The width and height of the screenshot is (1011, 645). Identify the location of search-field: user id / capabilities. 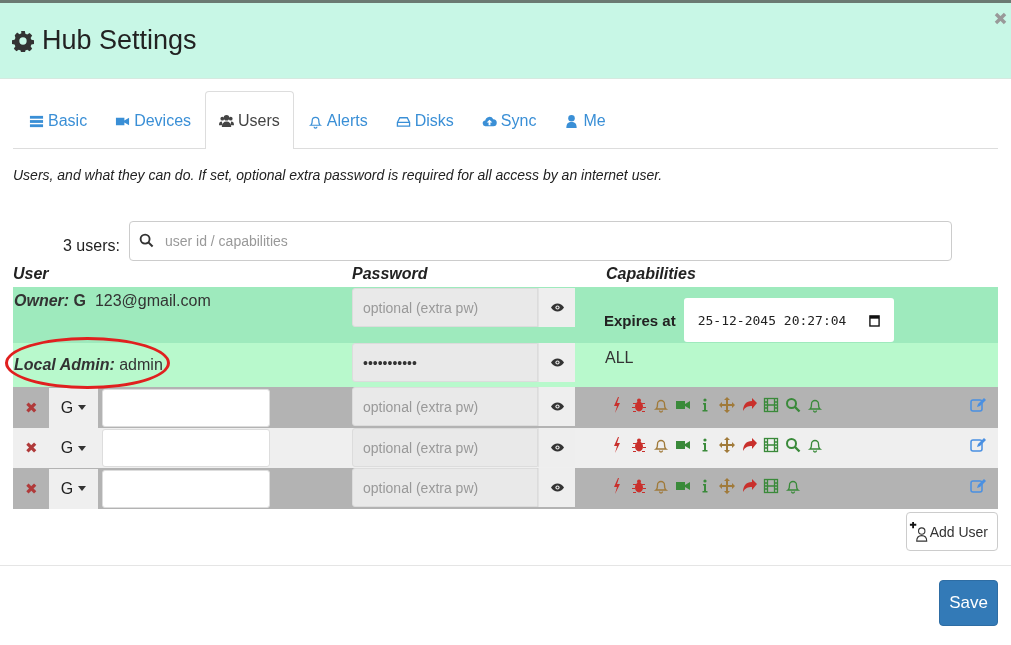
(540, 241).